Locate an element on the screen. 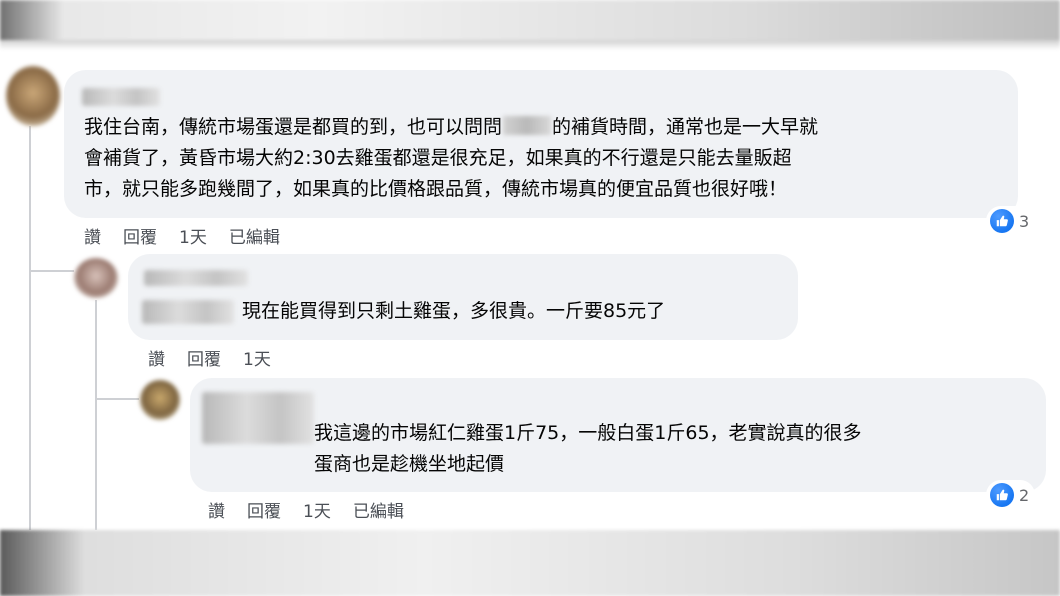 The height and width of the screenshot is (596, 1060). comment-text-part-1: 我住台南，傳統市場蛋還是都買的到，也可以問問 is located at coordinates (293, 127).